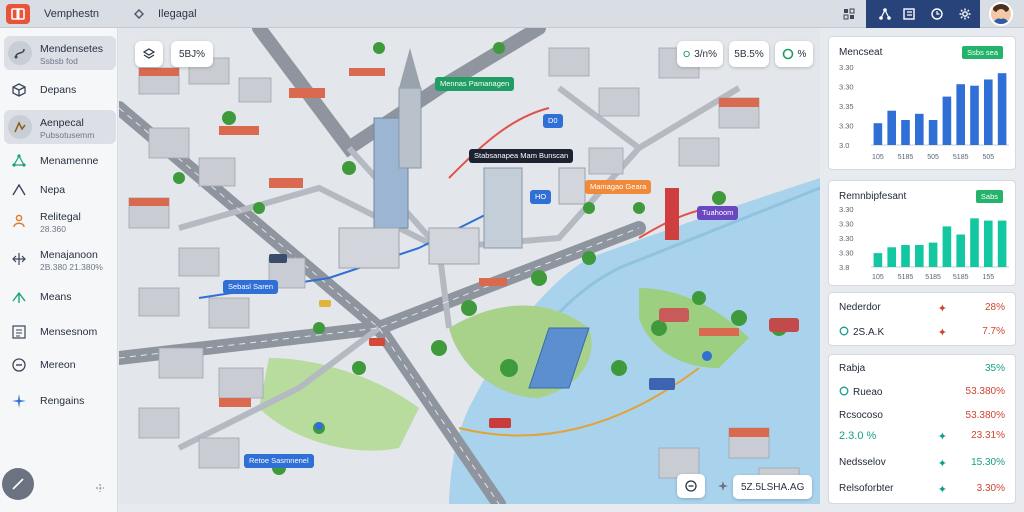  I want to click on app-logo-icon, so click(18, 14).